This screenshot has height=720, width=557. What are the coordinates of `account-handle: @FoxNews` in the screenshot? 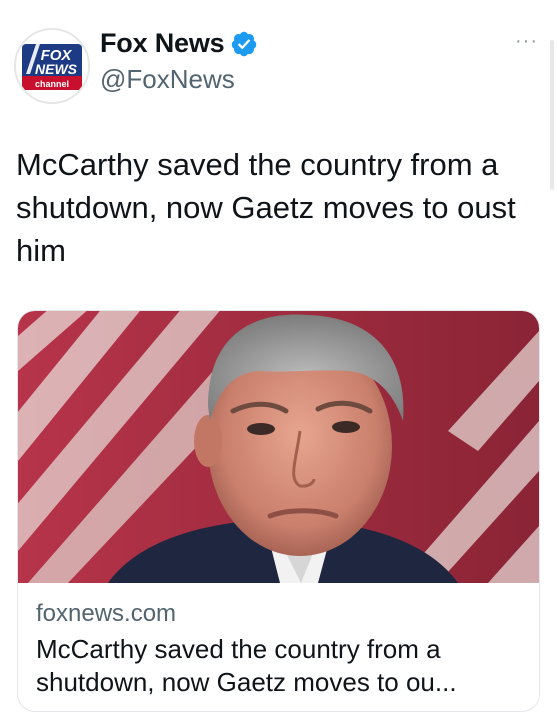 It's located at (167, 79).